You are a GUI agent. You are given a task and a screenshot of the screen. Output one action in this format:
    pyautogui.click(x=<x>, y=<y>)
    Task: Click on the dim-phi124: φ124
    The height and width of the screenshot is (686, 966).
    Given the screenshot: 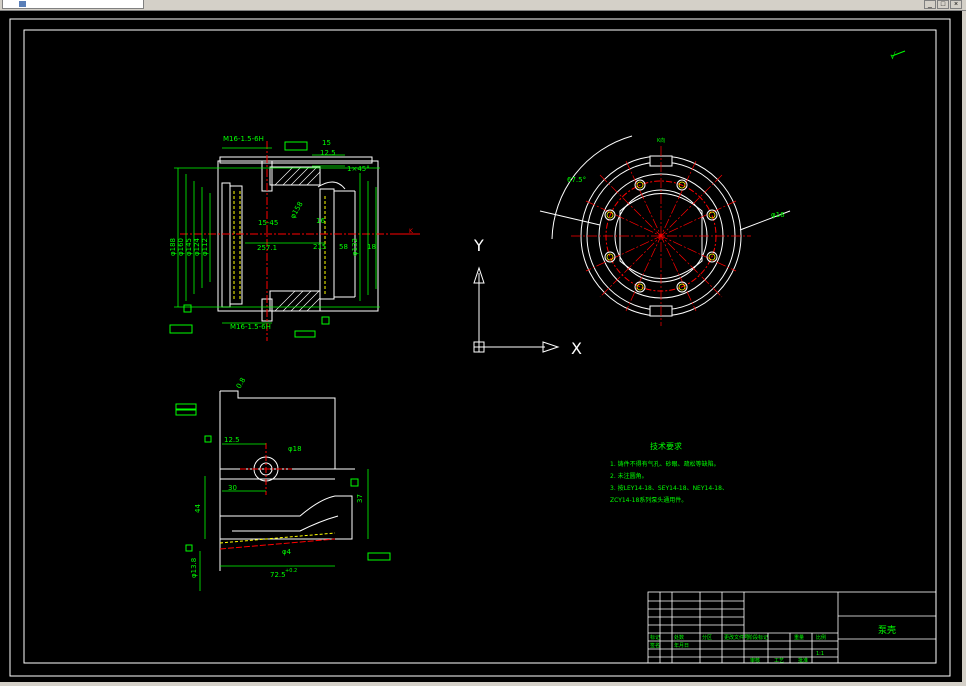 What is the action you would take?
    pyautogui.click(x=197, y=246)
    